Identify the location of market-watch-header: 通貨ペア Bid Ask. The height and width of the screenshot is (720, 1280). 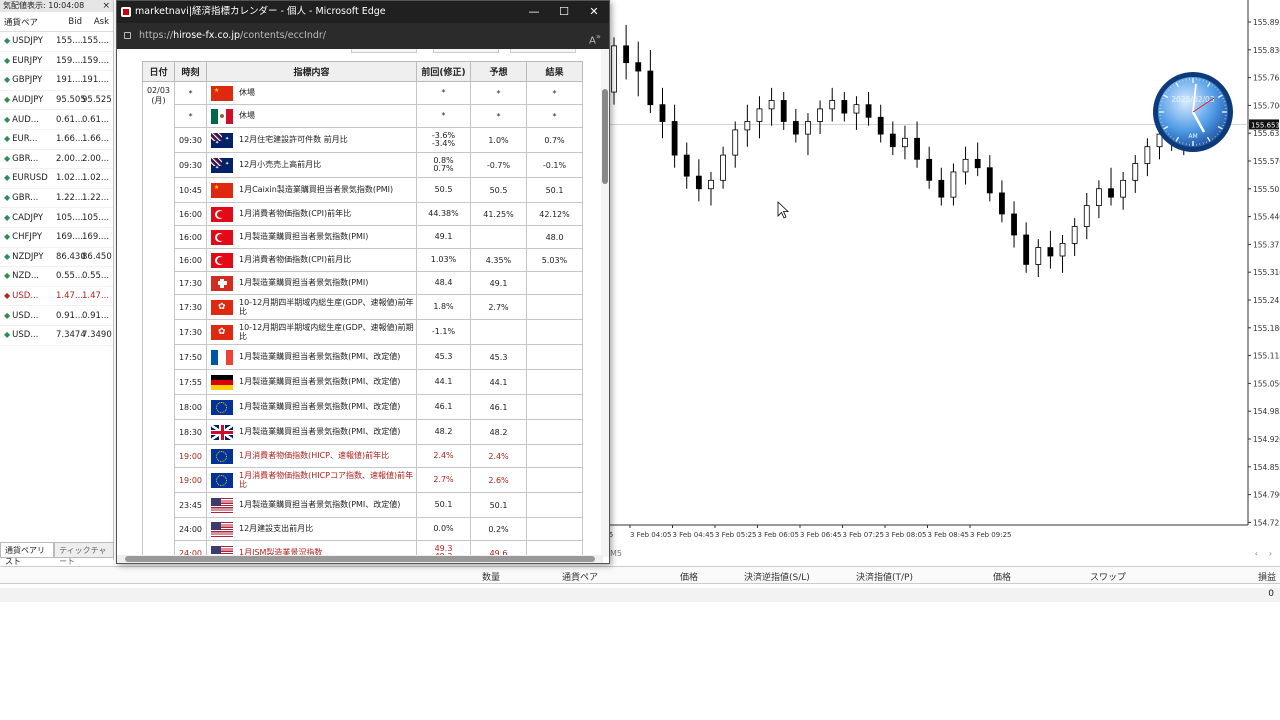
(56, 22).